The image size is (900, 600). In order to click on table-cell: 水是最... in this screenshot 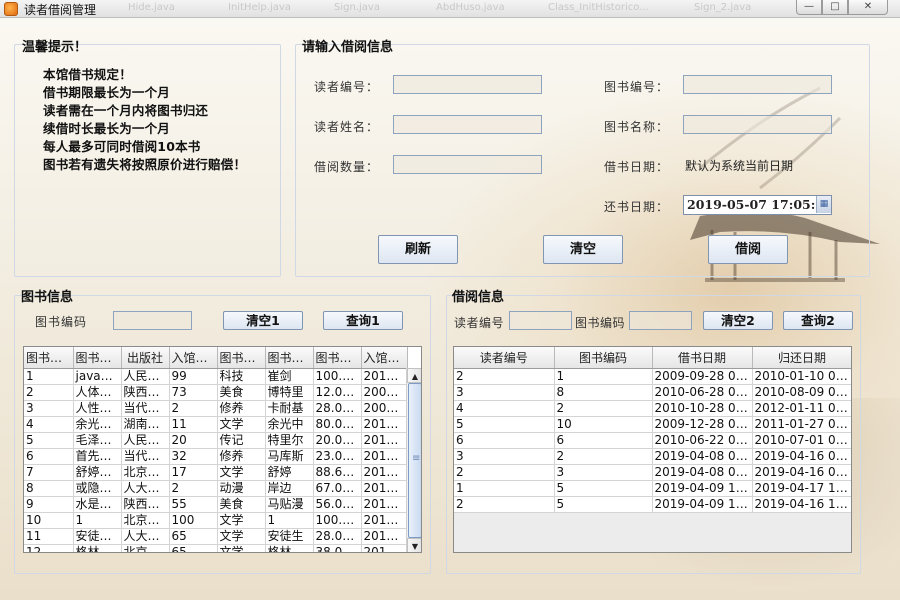, I will do `click(97, 504)`.